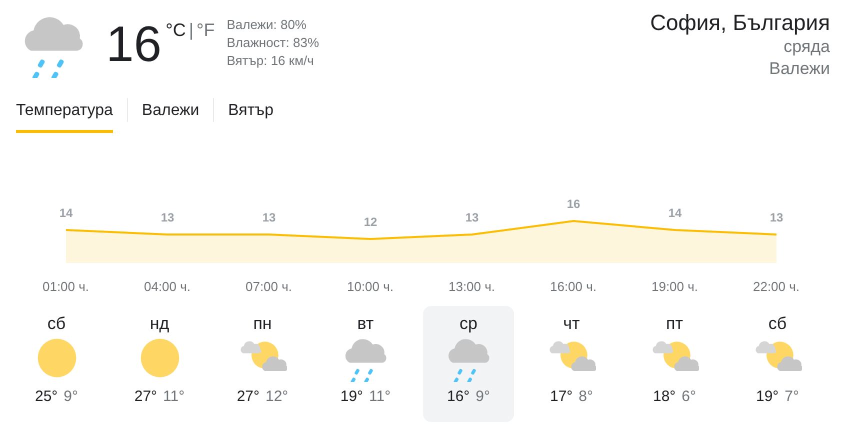 The height and width of the screenshot is (436, 858). Describe the element at coordinates (370, 286) in the screenshot. I see `hour-label: 10:00 ч.` at that location.